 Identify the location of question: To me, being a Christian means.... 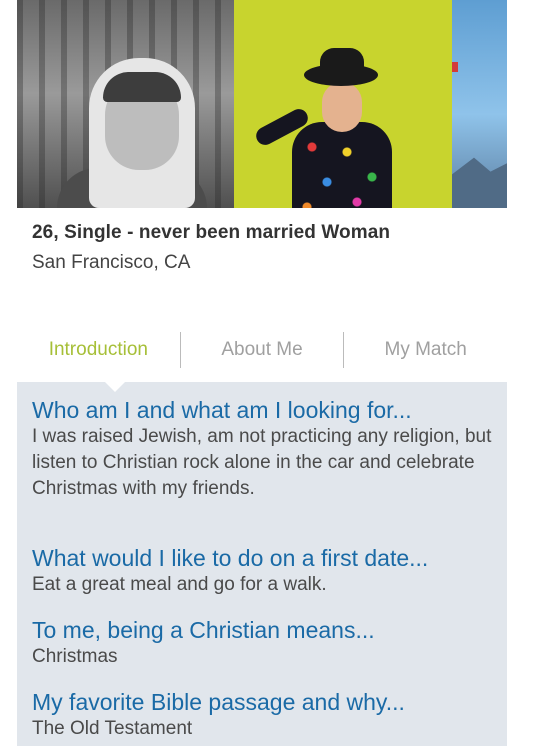
(203, 630).